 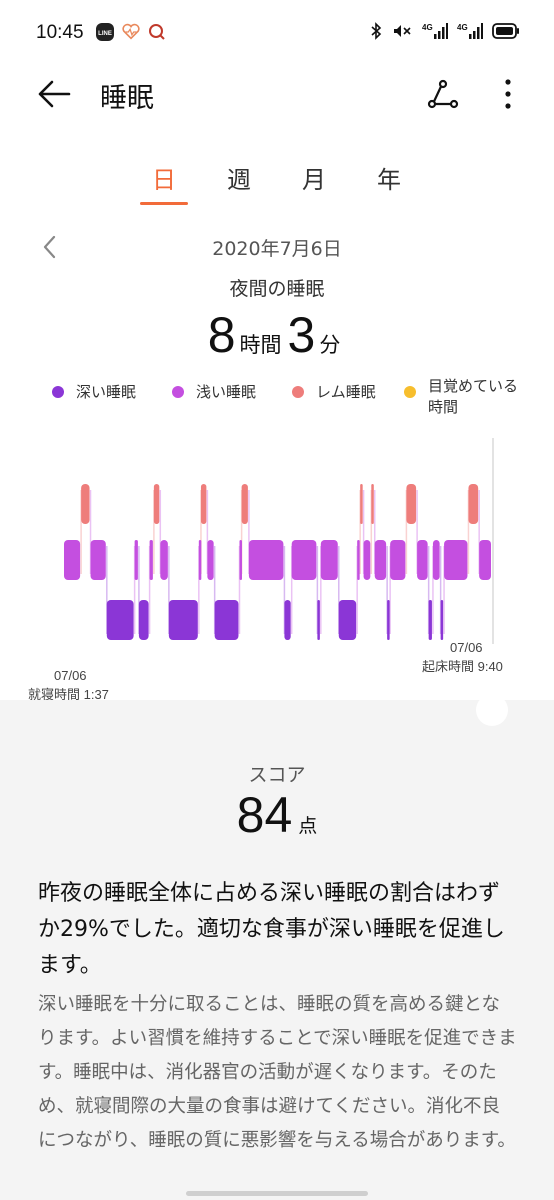 What do you see at coordinates (260, 345) in the screenshot?
I see `duration-hours-unit: 時間` at bounding box center [260, 345].